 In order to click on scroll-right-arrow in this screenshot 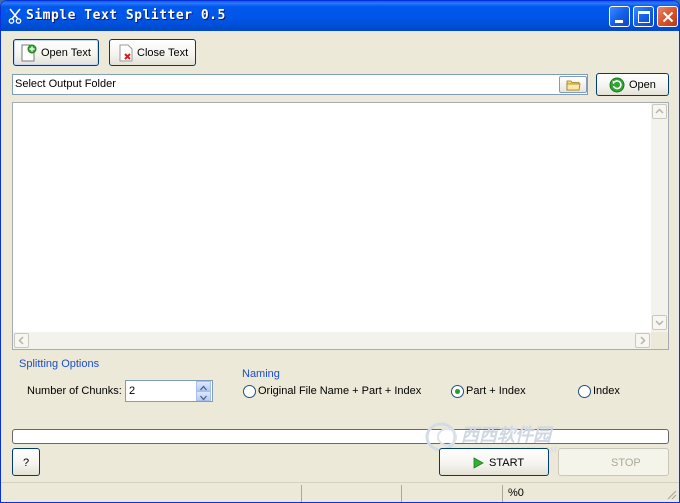, I will do `click(642, 340)`.